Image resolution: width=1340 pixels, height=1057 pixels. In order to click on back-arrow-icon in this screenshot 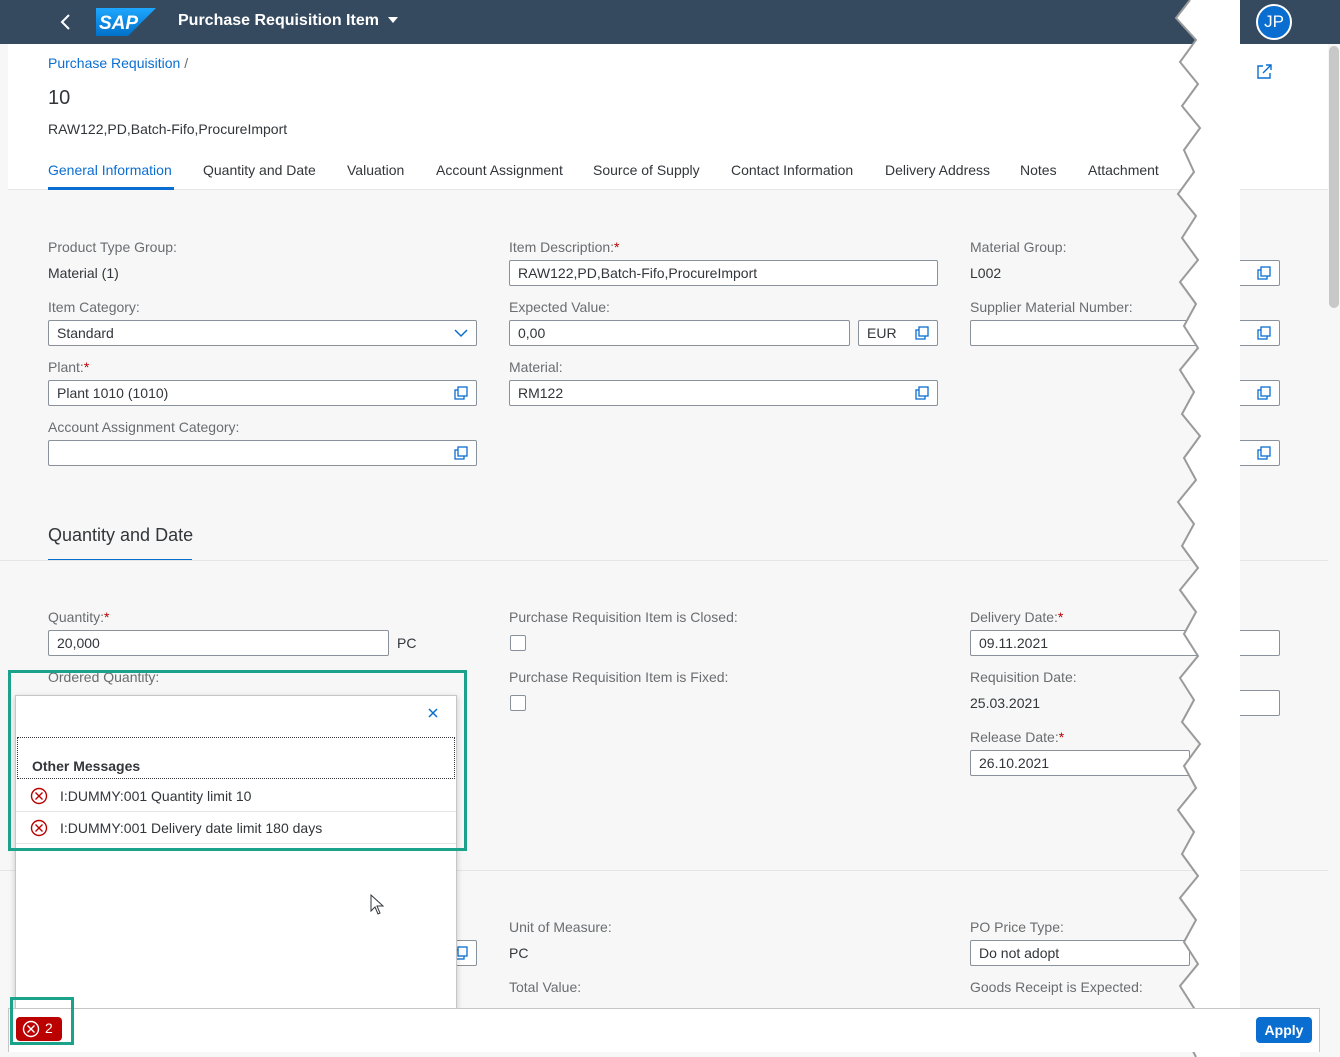, I will do `click(65, 22)`.